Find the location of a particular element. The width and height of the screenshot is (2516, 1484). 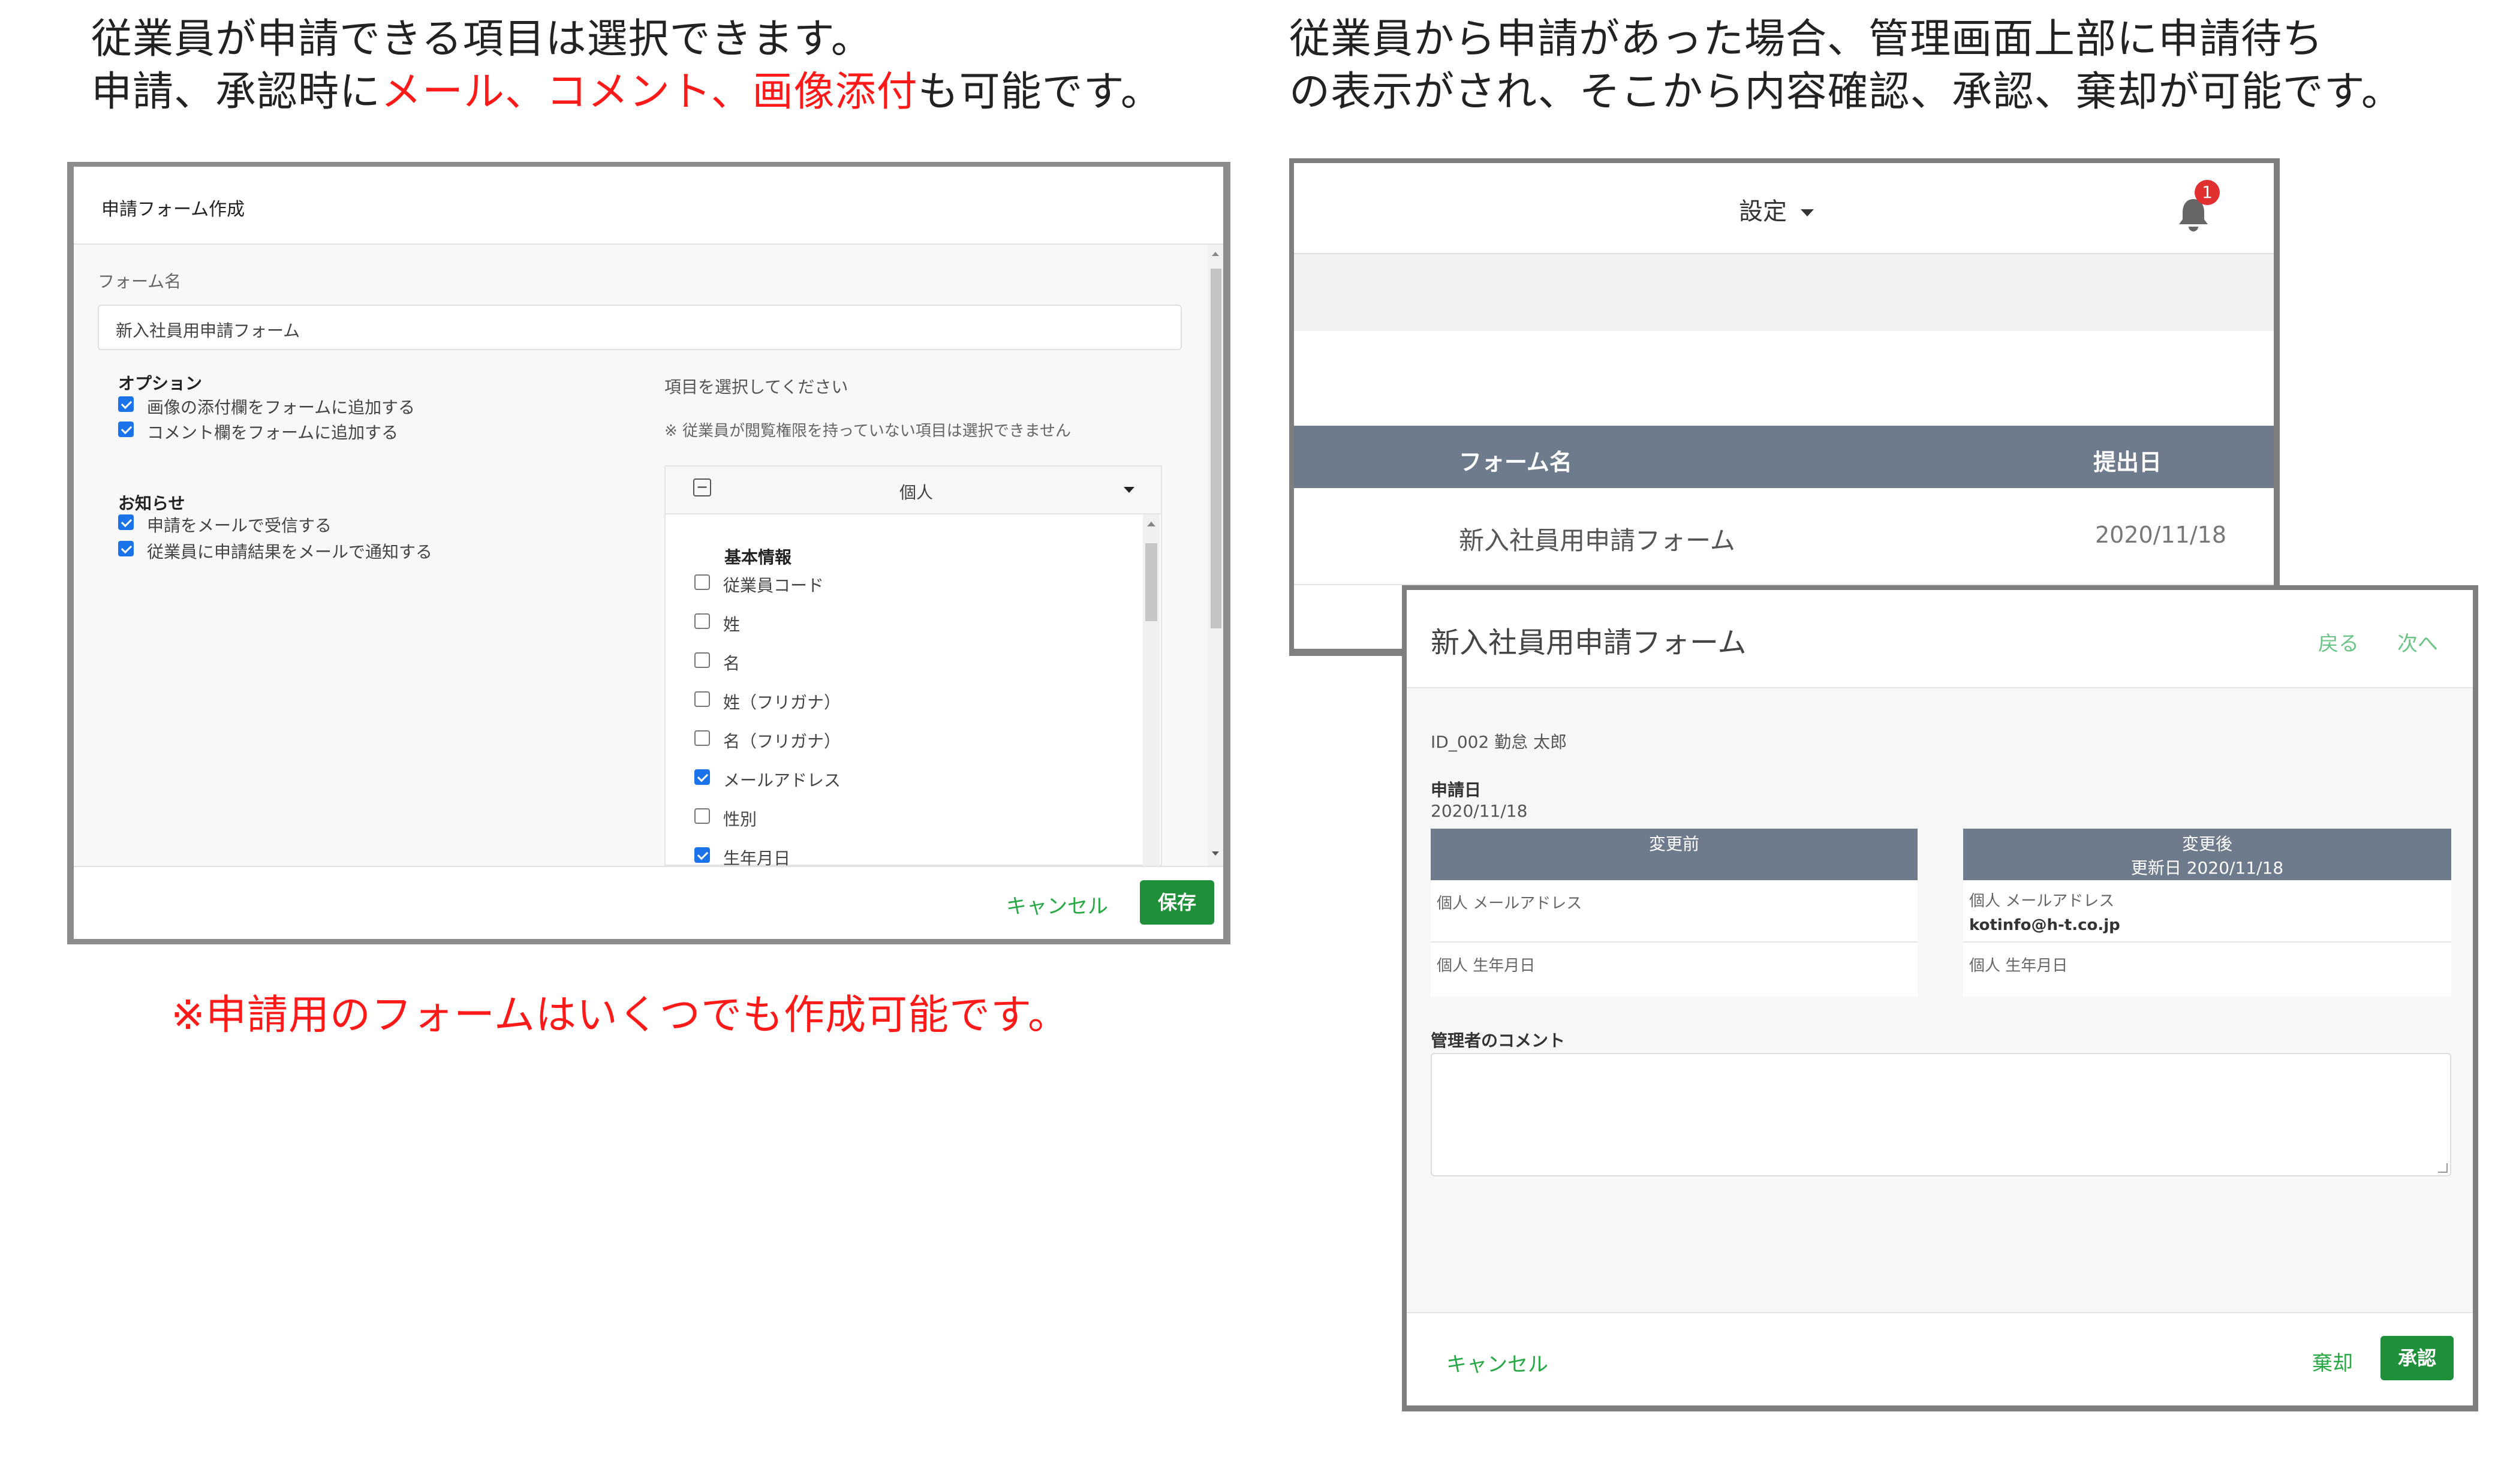

after-divider is located at coordinates (2207, 942).